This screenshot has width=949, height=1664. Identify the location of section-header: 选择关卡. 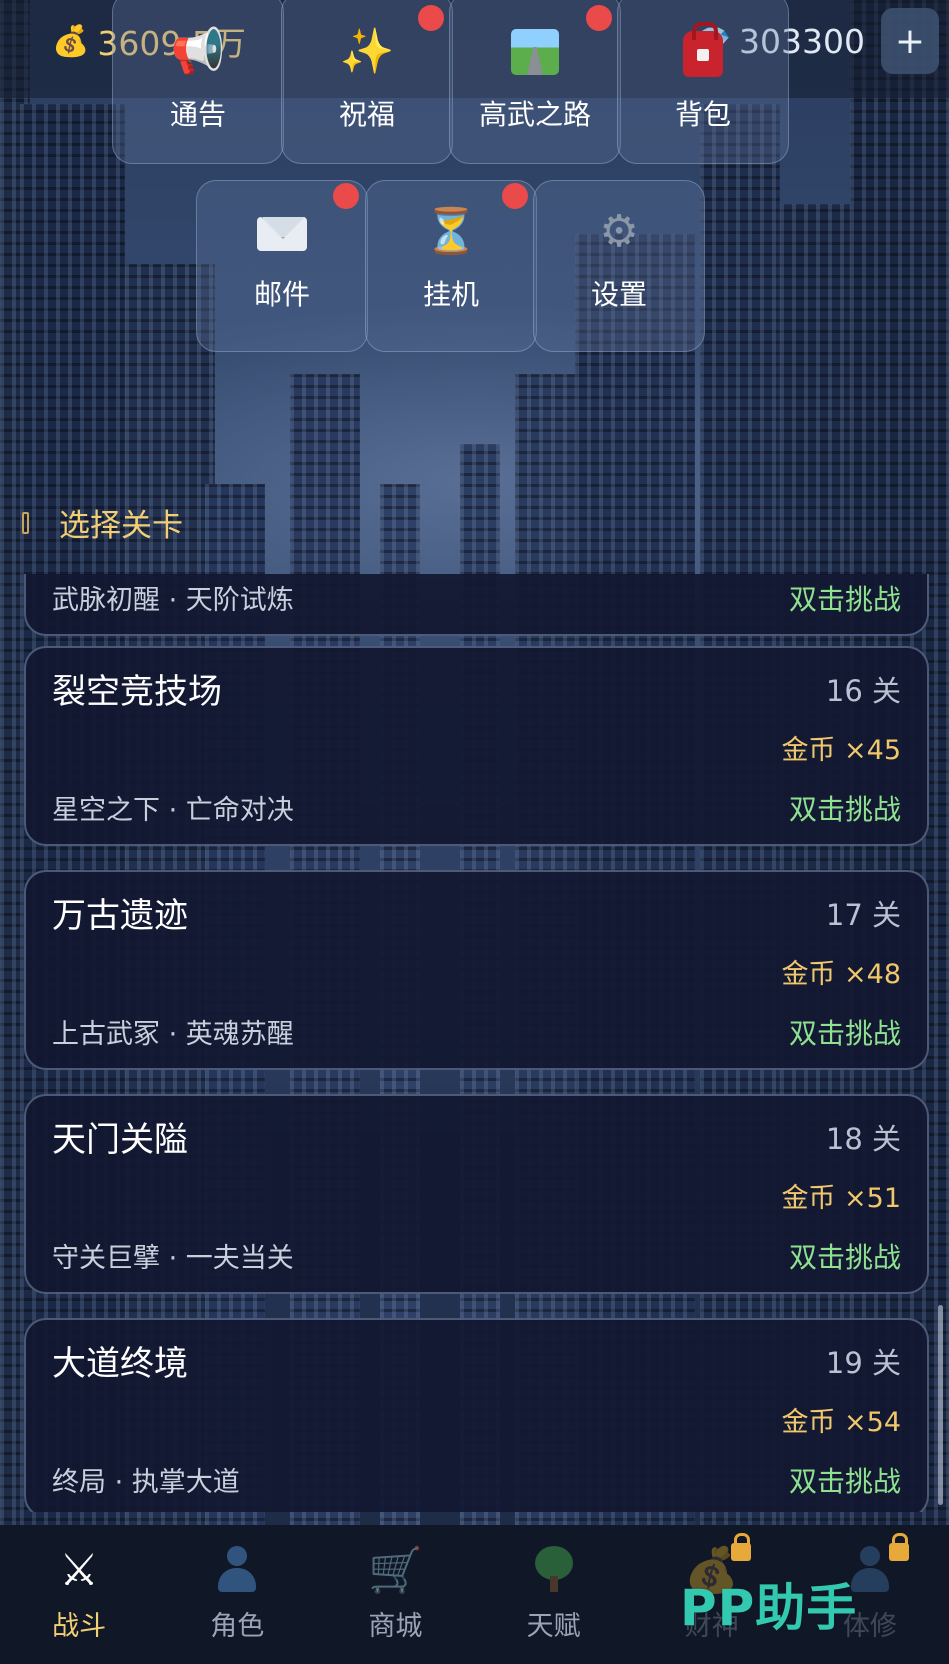
(102, 522).